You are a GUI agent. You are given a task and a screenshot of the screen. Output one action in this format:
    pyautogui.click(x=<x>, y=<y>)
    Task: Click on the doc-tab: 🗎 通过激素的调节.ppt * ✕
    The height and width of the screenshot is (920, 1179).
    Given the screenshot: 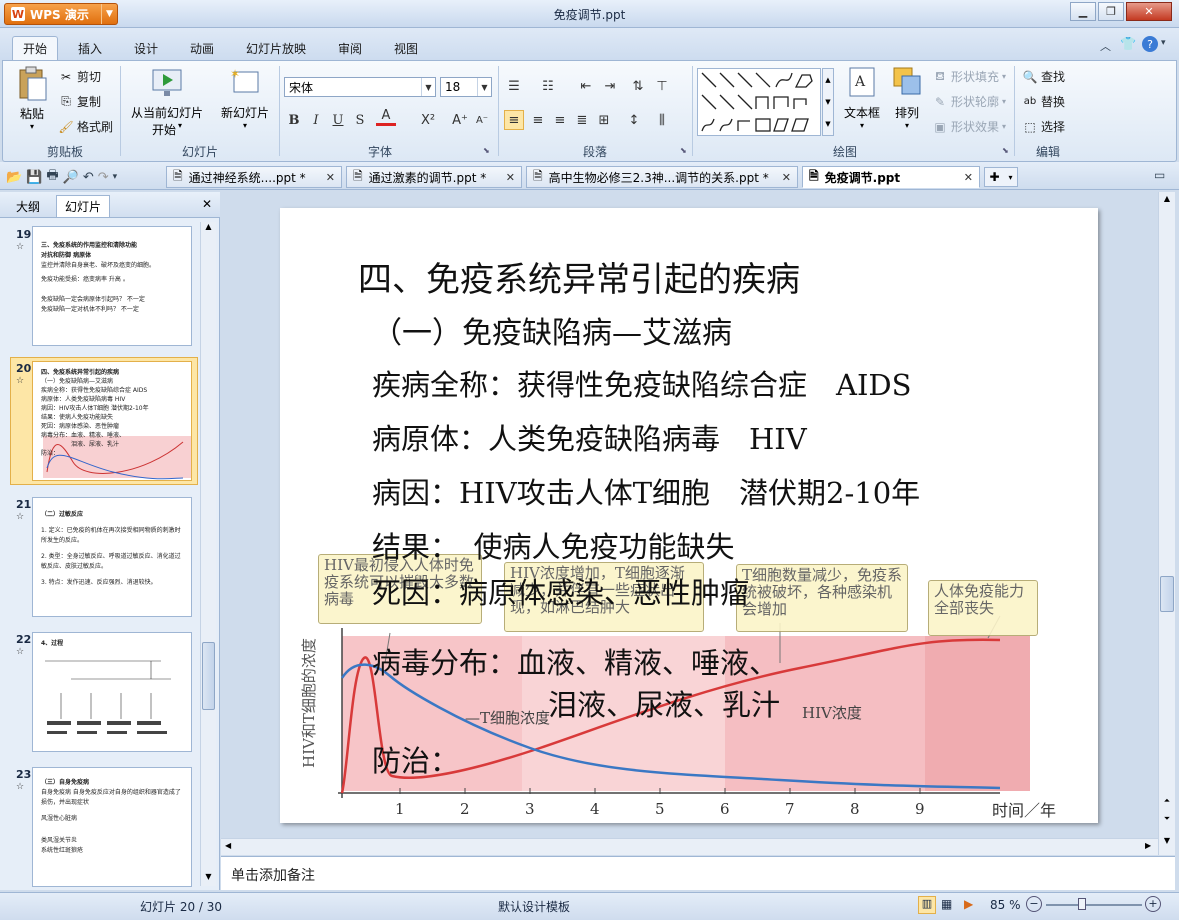 What is the action you would take?
    pyautogui.click(x=434, y=177)
    